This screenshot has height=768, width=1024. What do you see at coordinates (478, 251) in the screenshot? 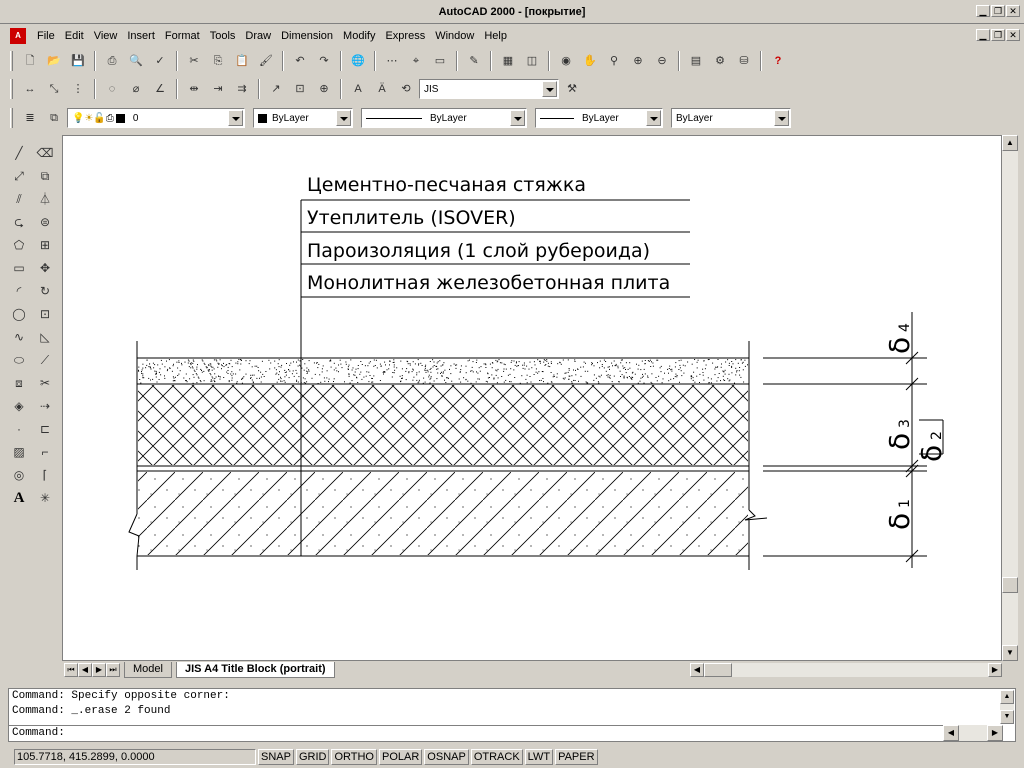
I see `label-vapor-barrier: Пароизоляция (1 слой рубероида)` at bounding box center [478, 251].